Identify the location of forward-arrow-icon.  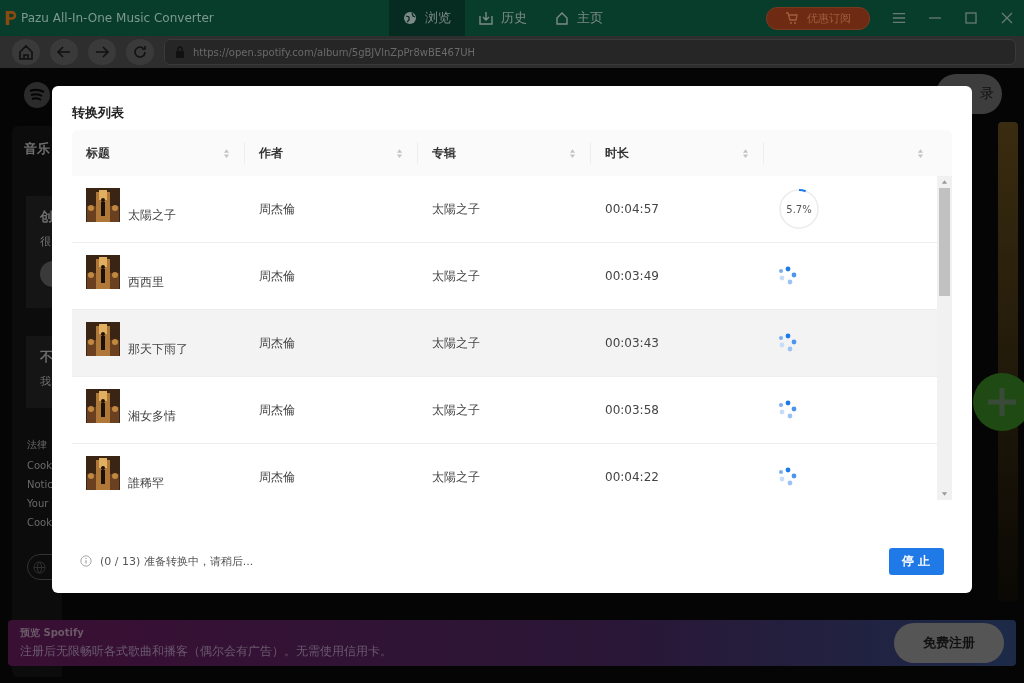
(102, 52).